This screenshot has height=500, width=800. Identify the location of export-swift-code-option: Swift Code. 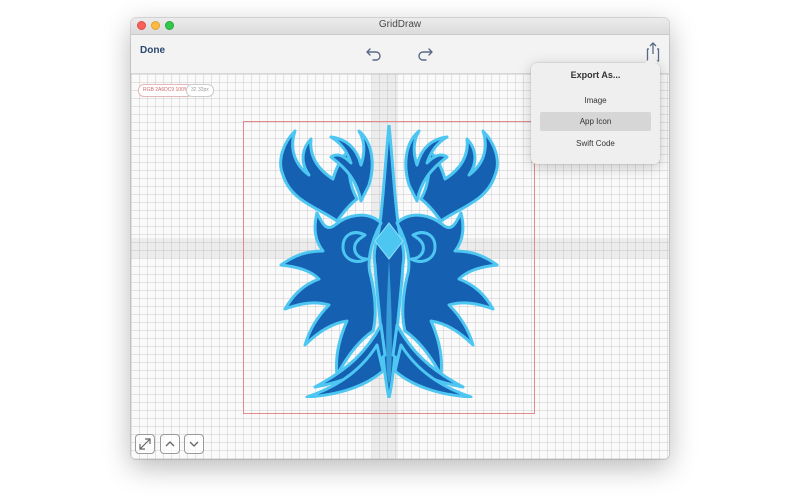
(595, 143).